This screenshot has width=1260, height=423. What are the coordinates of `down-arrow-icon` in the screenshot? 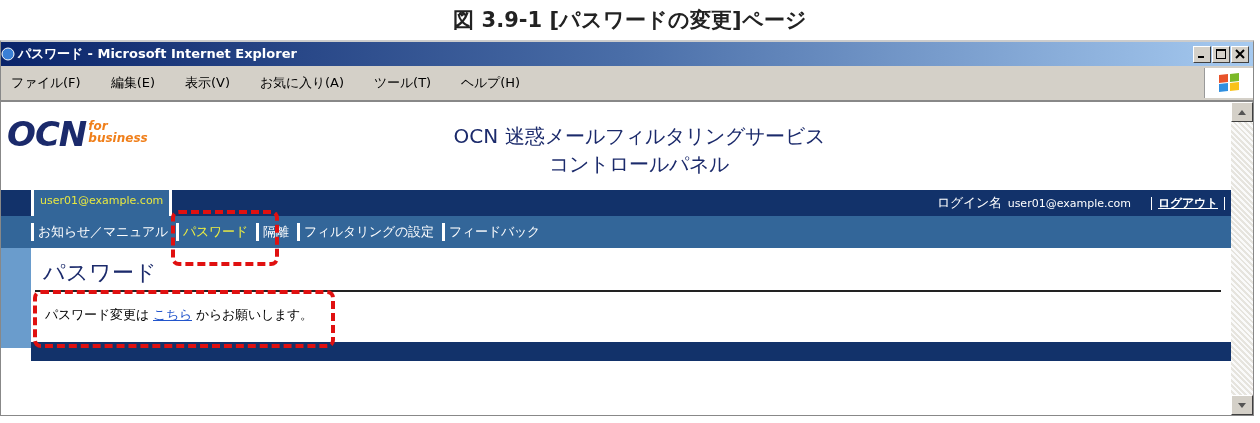 It's located at (1242, 405).